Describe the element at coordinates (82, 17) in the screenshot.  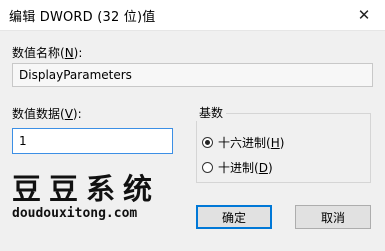
I see `dialog-title: 编辑 DWORD (32 位)值` at that location.